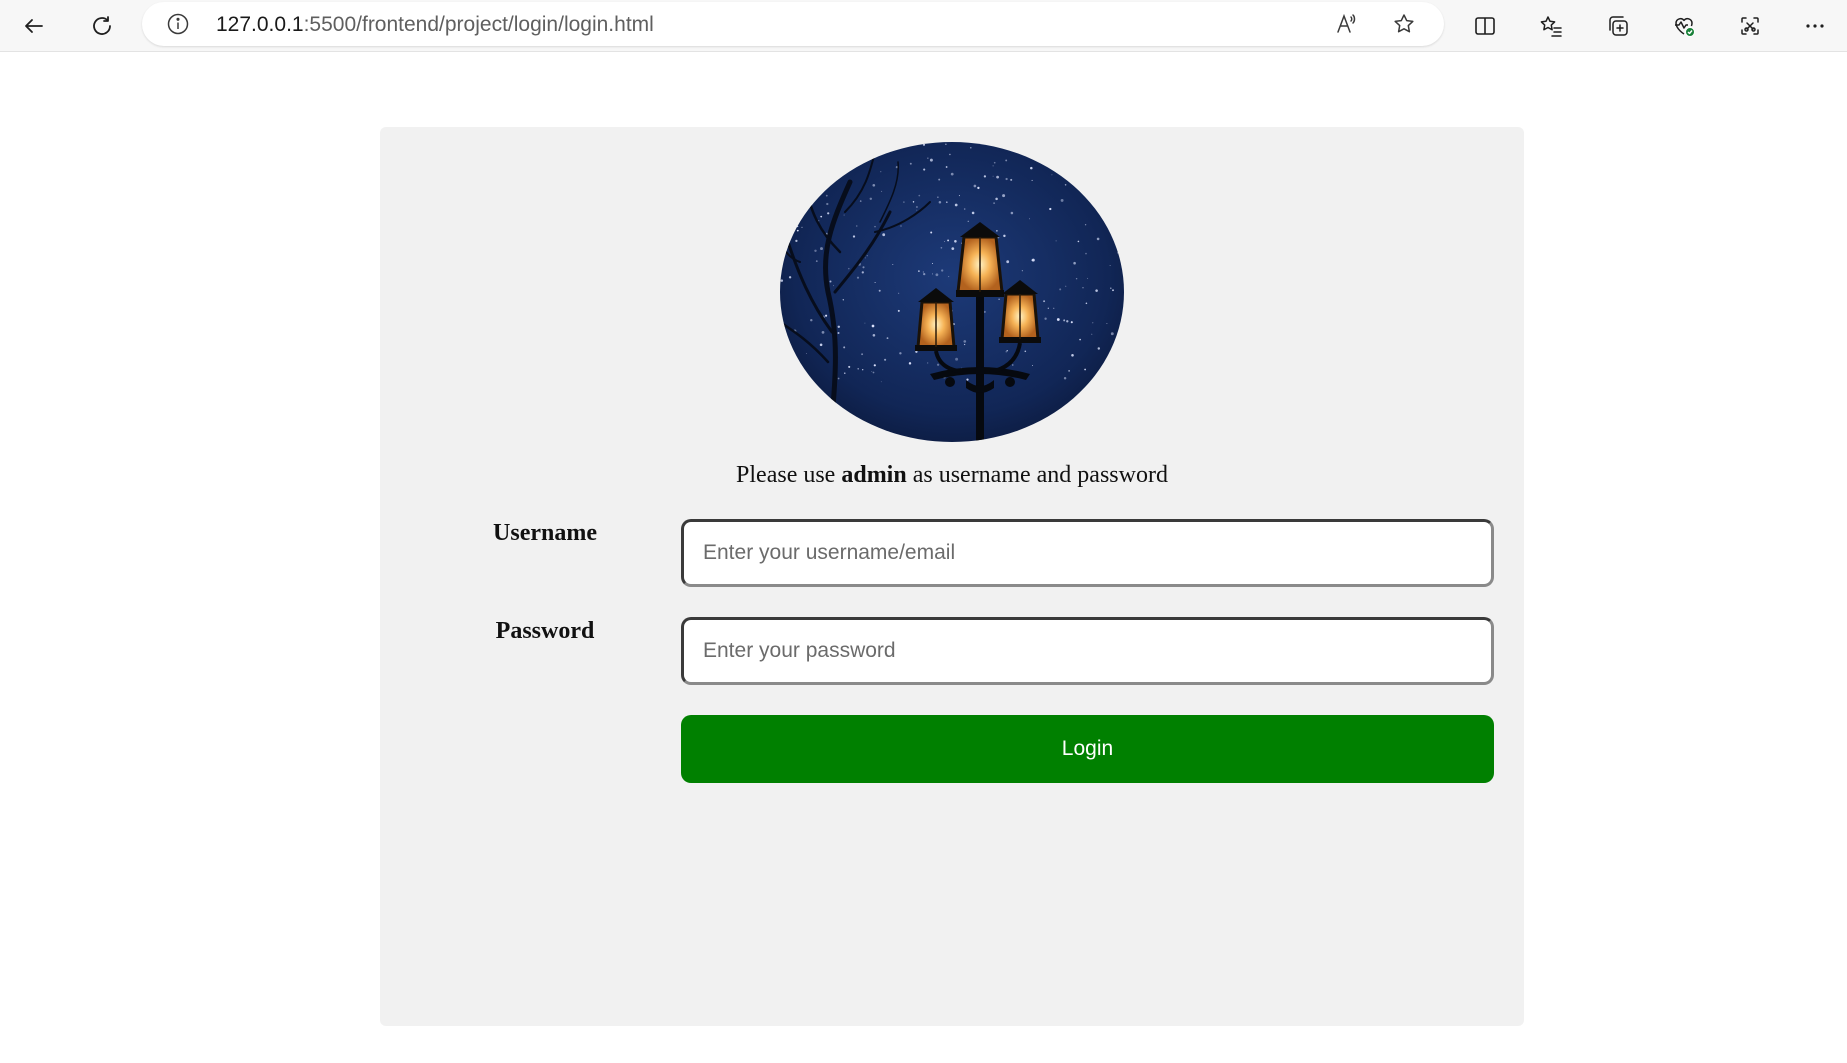 This screenshot has width=1847, height=1063. Describe the element at coordinates (102, 26) in the screenshot. I see `refresh-icon` at that location.